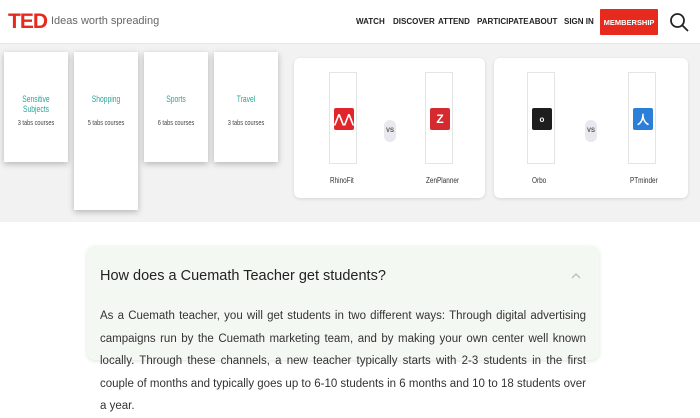  Describe the element at coordinates (176, 99) in the screenshot. I see `category-title: Sports` at that location.